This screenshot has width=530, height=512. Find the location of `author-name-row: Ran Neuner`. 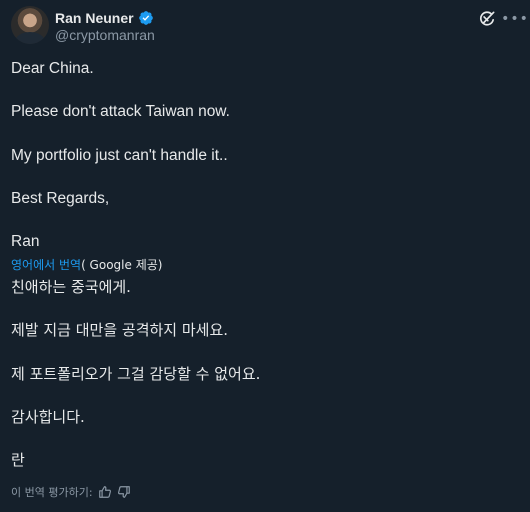

author-name-row: Ran Neuner is located at coordinates (104, 18).